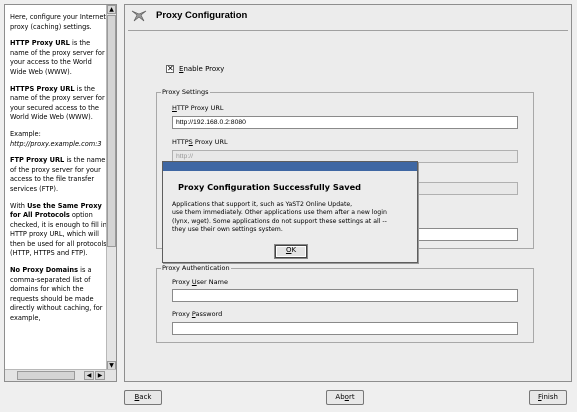  Describe the element at coordinates (200, 142) in the screenshot. I see `https-proxy-label: HTTPS Proxy URL` at that location.